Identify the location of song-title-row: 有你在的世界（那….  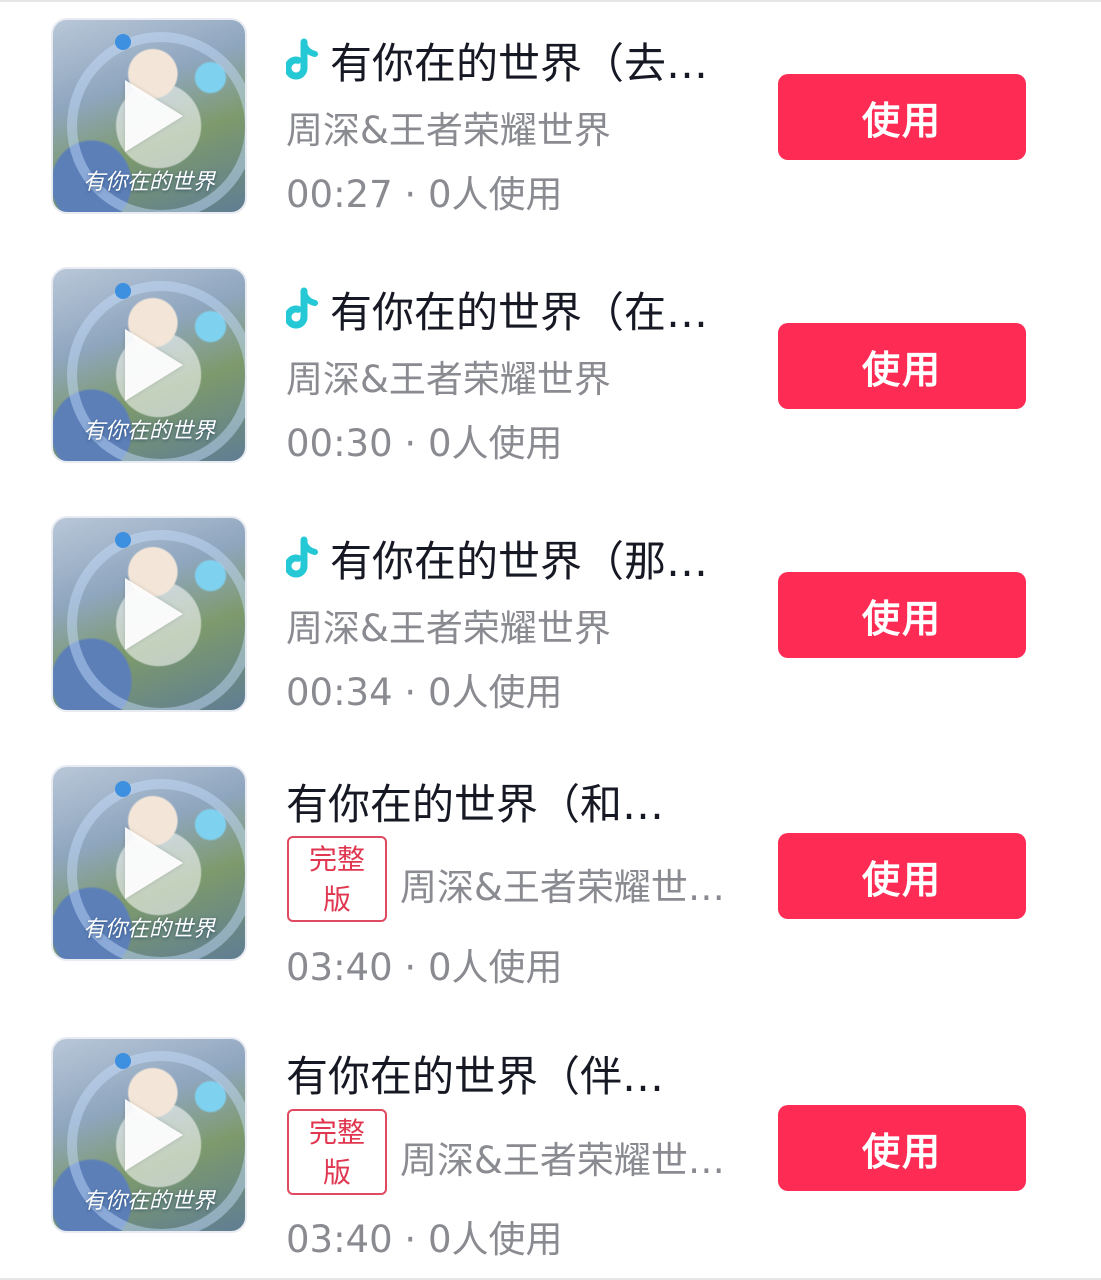
(497, 558).